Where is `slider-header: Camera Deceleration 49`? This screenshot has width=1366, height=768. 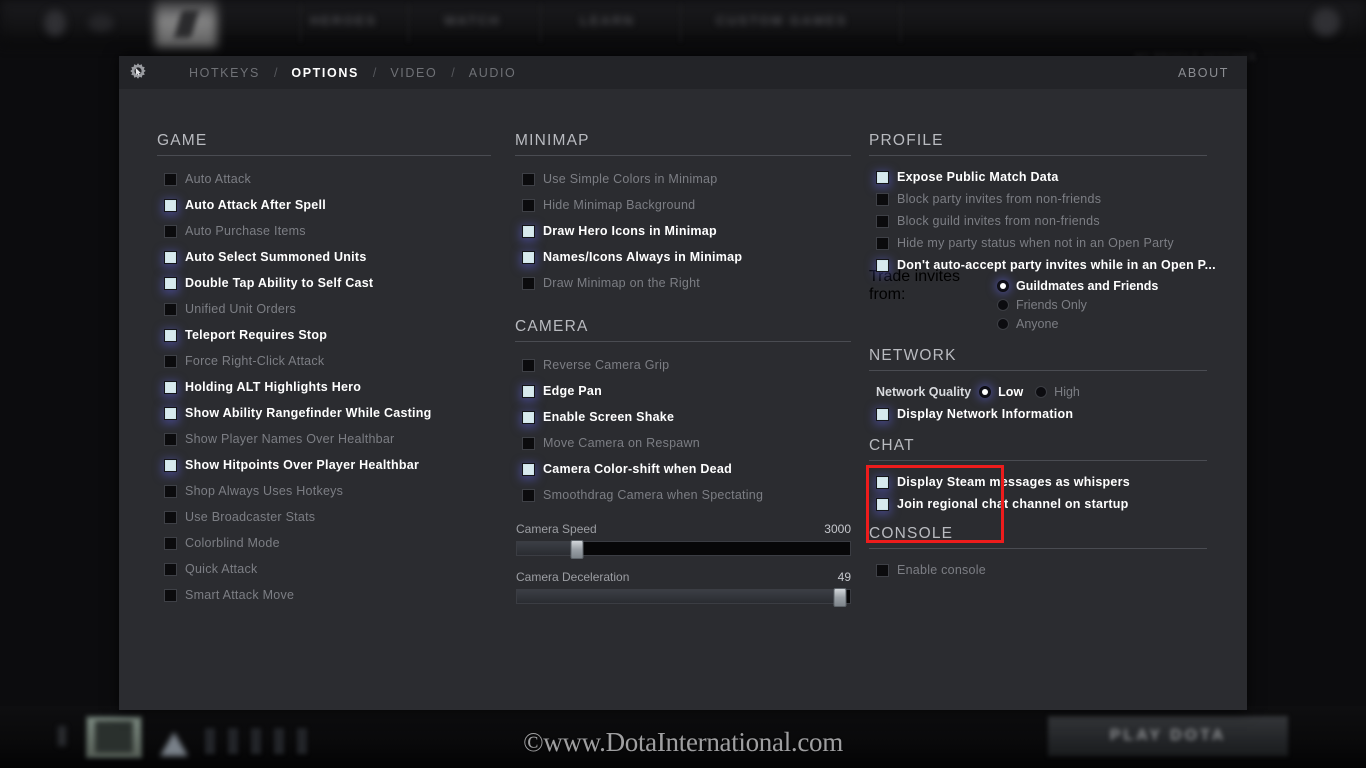 slider-header: Camera Deceleration 49 is located at coordinates (683, 577).